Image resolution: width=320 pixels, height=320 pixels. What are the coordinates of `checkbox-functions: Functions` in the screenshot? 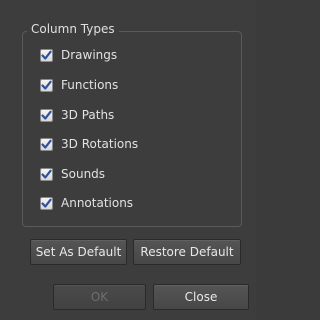 It's located at (79, 85).